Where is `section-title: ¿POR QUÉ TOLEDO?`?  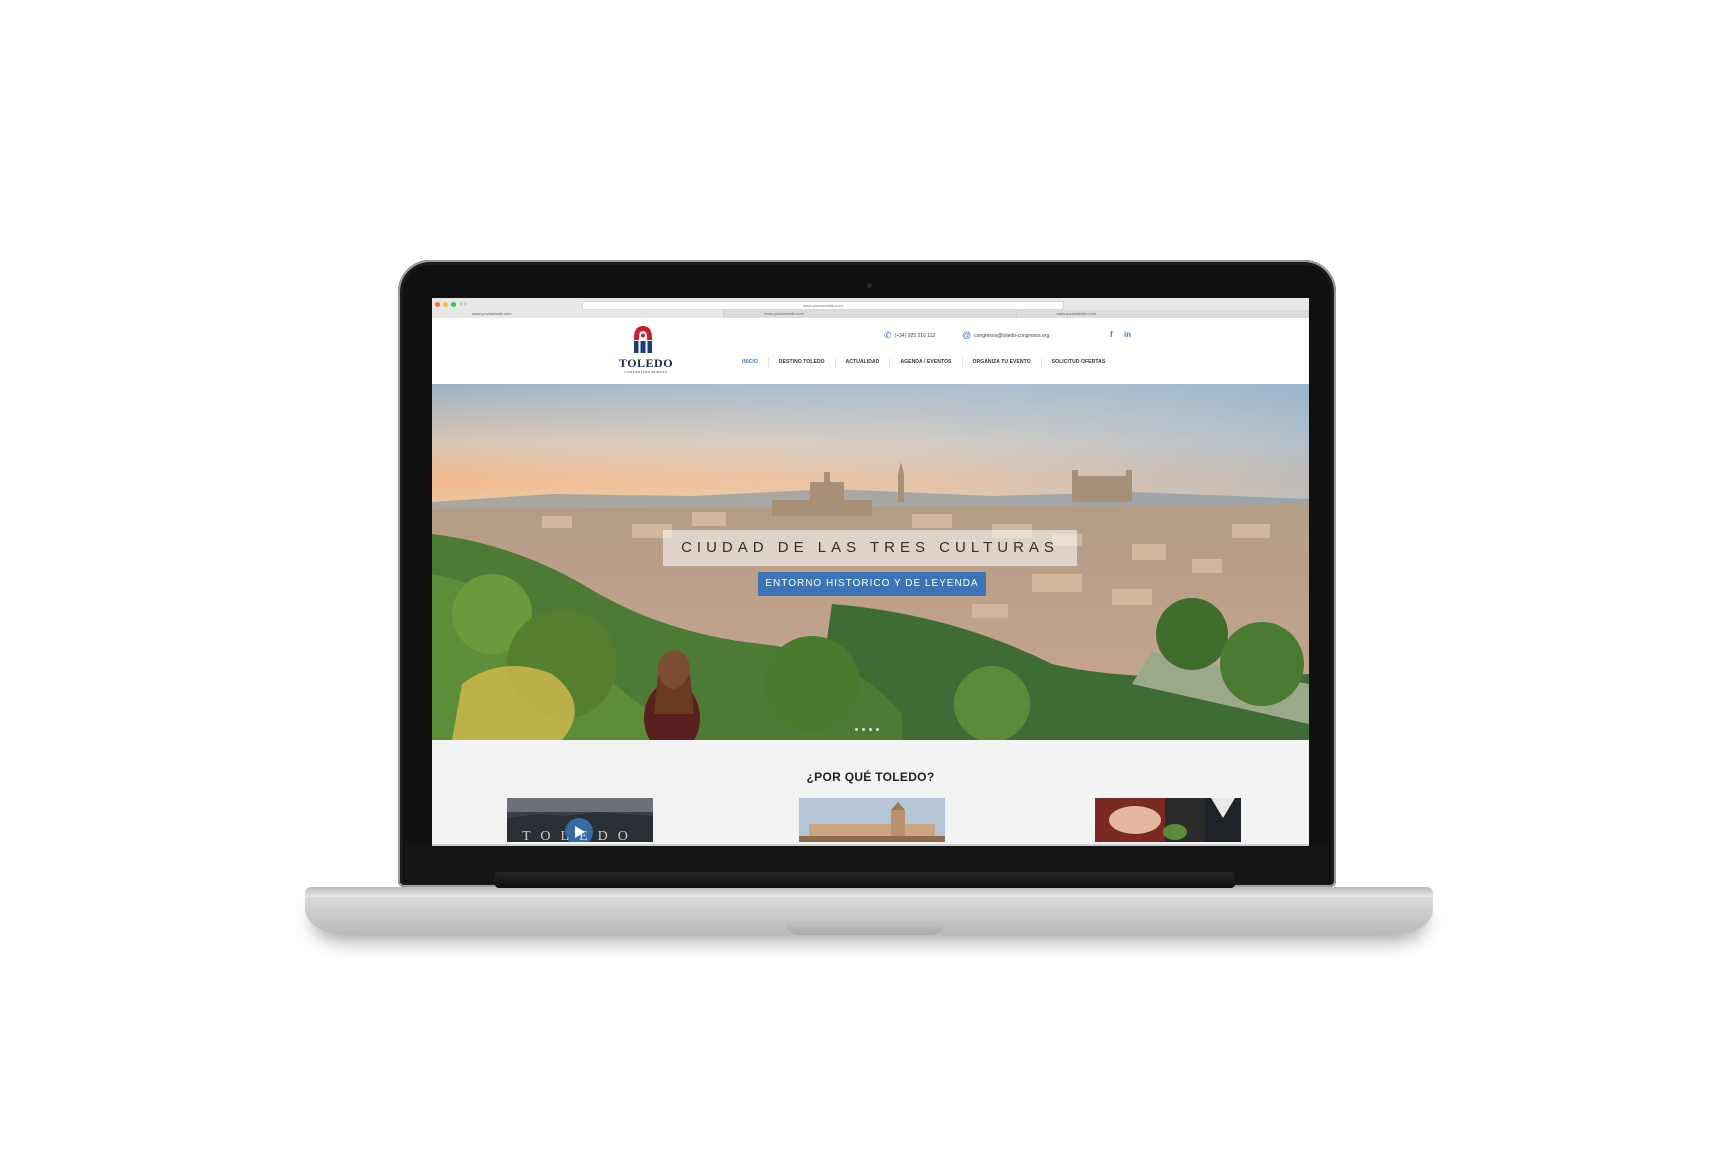 section-title: ¿POR QUÉ TOLEDO? is located at coordinates (870, 777).